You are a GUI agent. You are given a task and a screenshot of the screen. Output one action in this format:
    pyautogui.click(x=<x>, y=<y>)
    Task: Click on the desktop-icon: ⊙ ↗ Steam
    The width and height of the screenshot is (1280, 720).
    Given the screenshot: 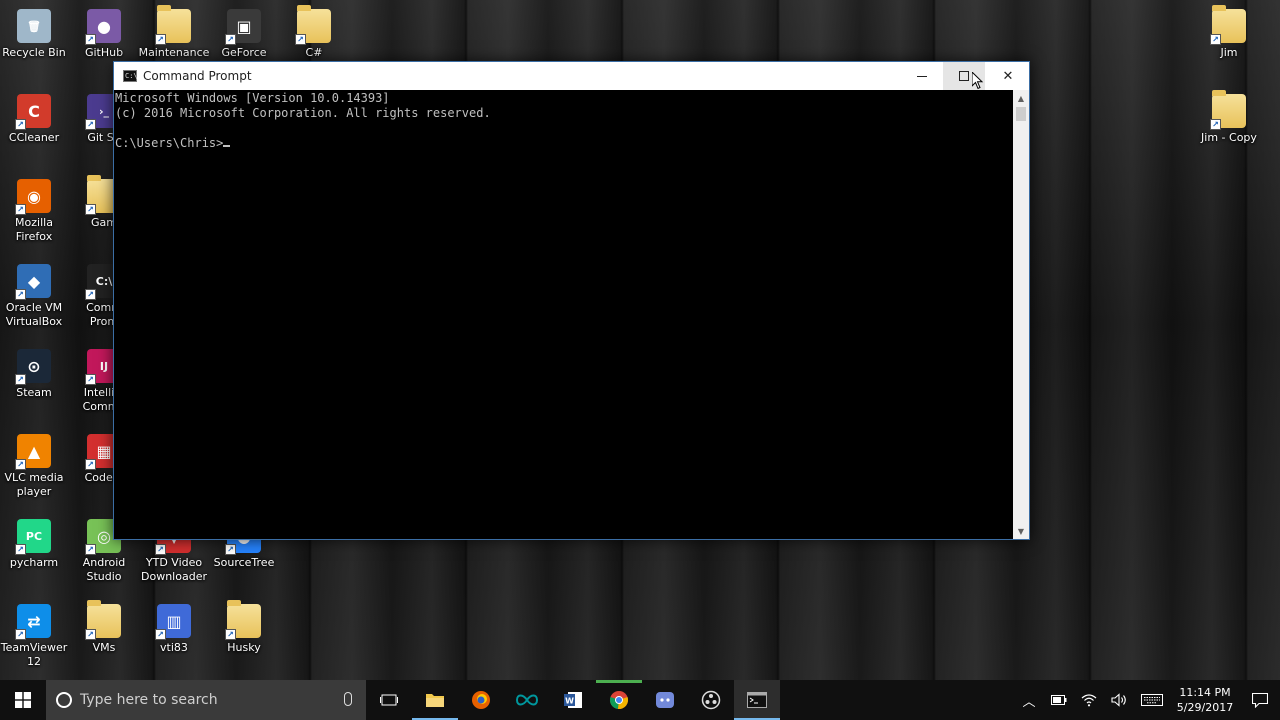 What is the action you would take?
    pyautogui.click(x=35, y=383)
    